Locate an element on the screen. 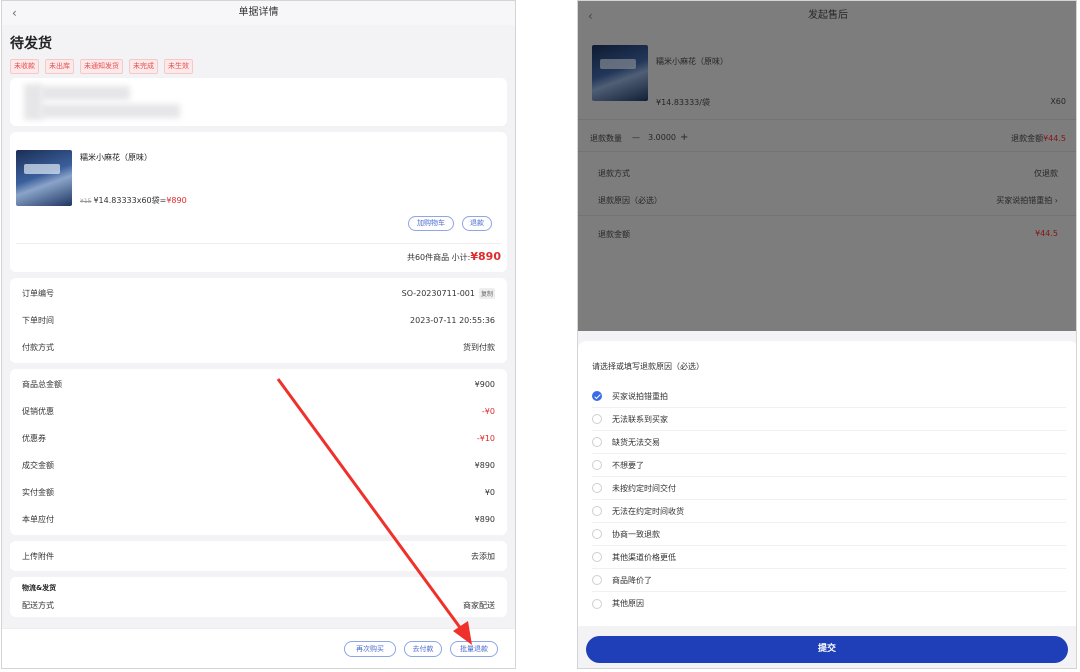 The height and width of the screenshot is (672, 1080). reason-label: 其他渠道价格更低 is located at coordinates (644, 557).